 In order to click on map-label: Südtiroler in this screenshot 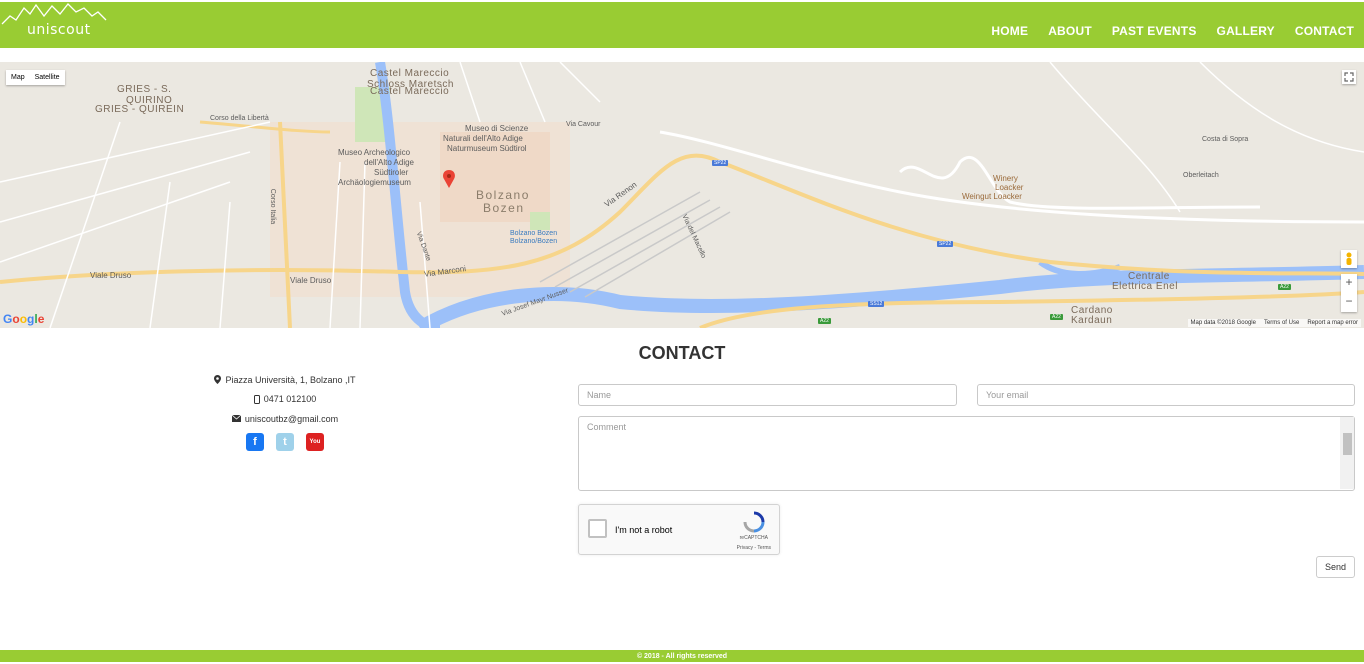, I will do `click(391, 172)`.